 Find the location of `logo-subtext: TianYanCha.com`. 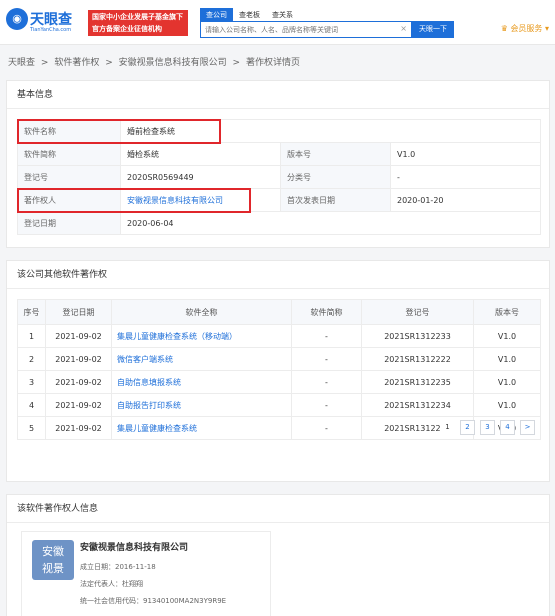

logo-subtext: TianYanCha.com is located at coordinates (51, 30).